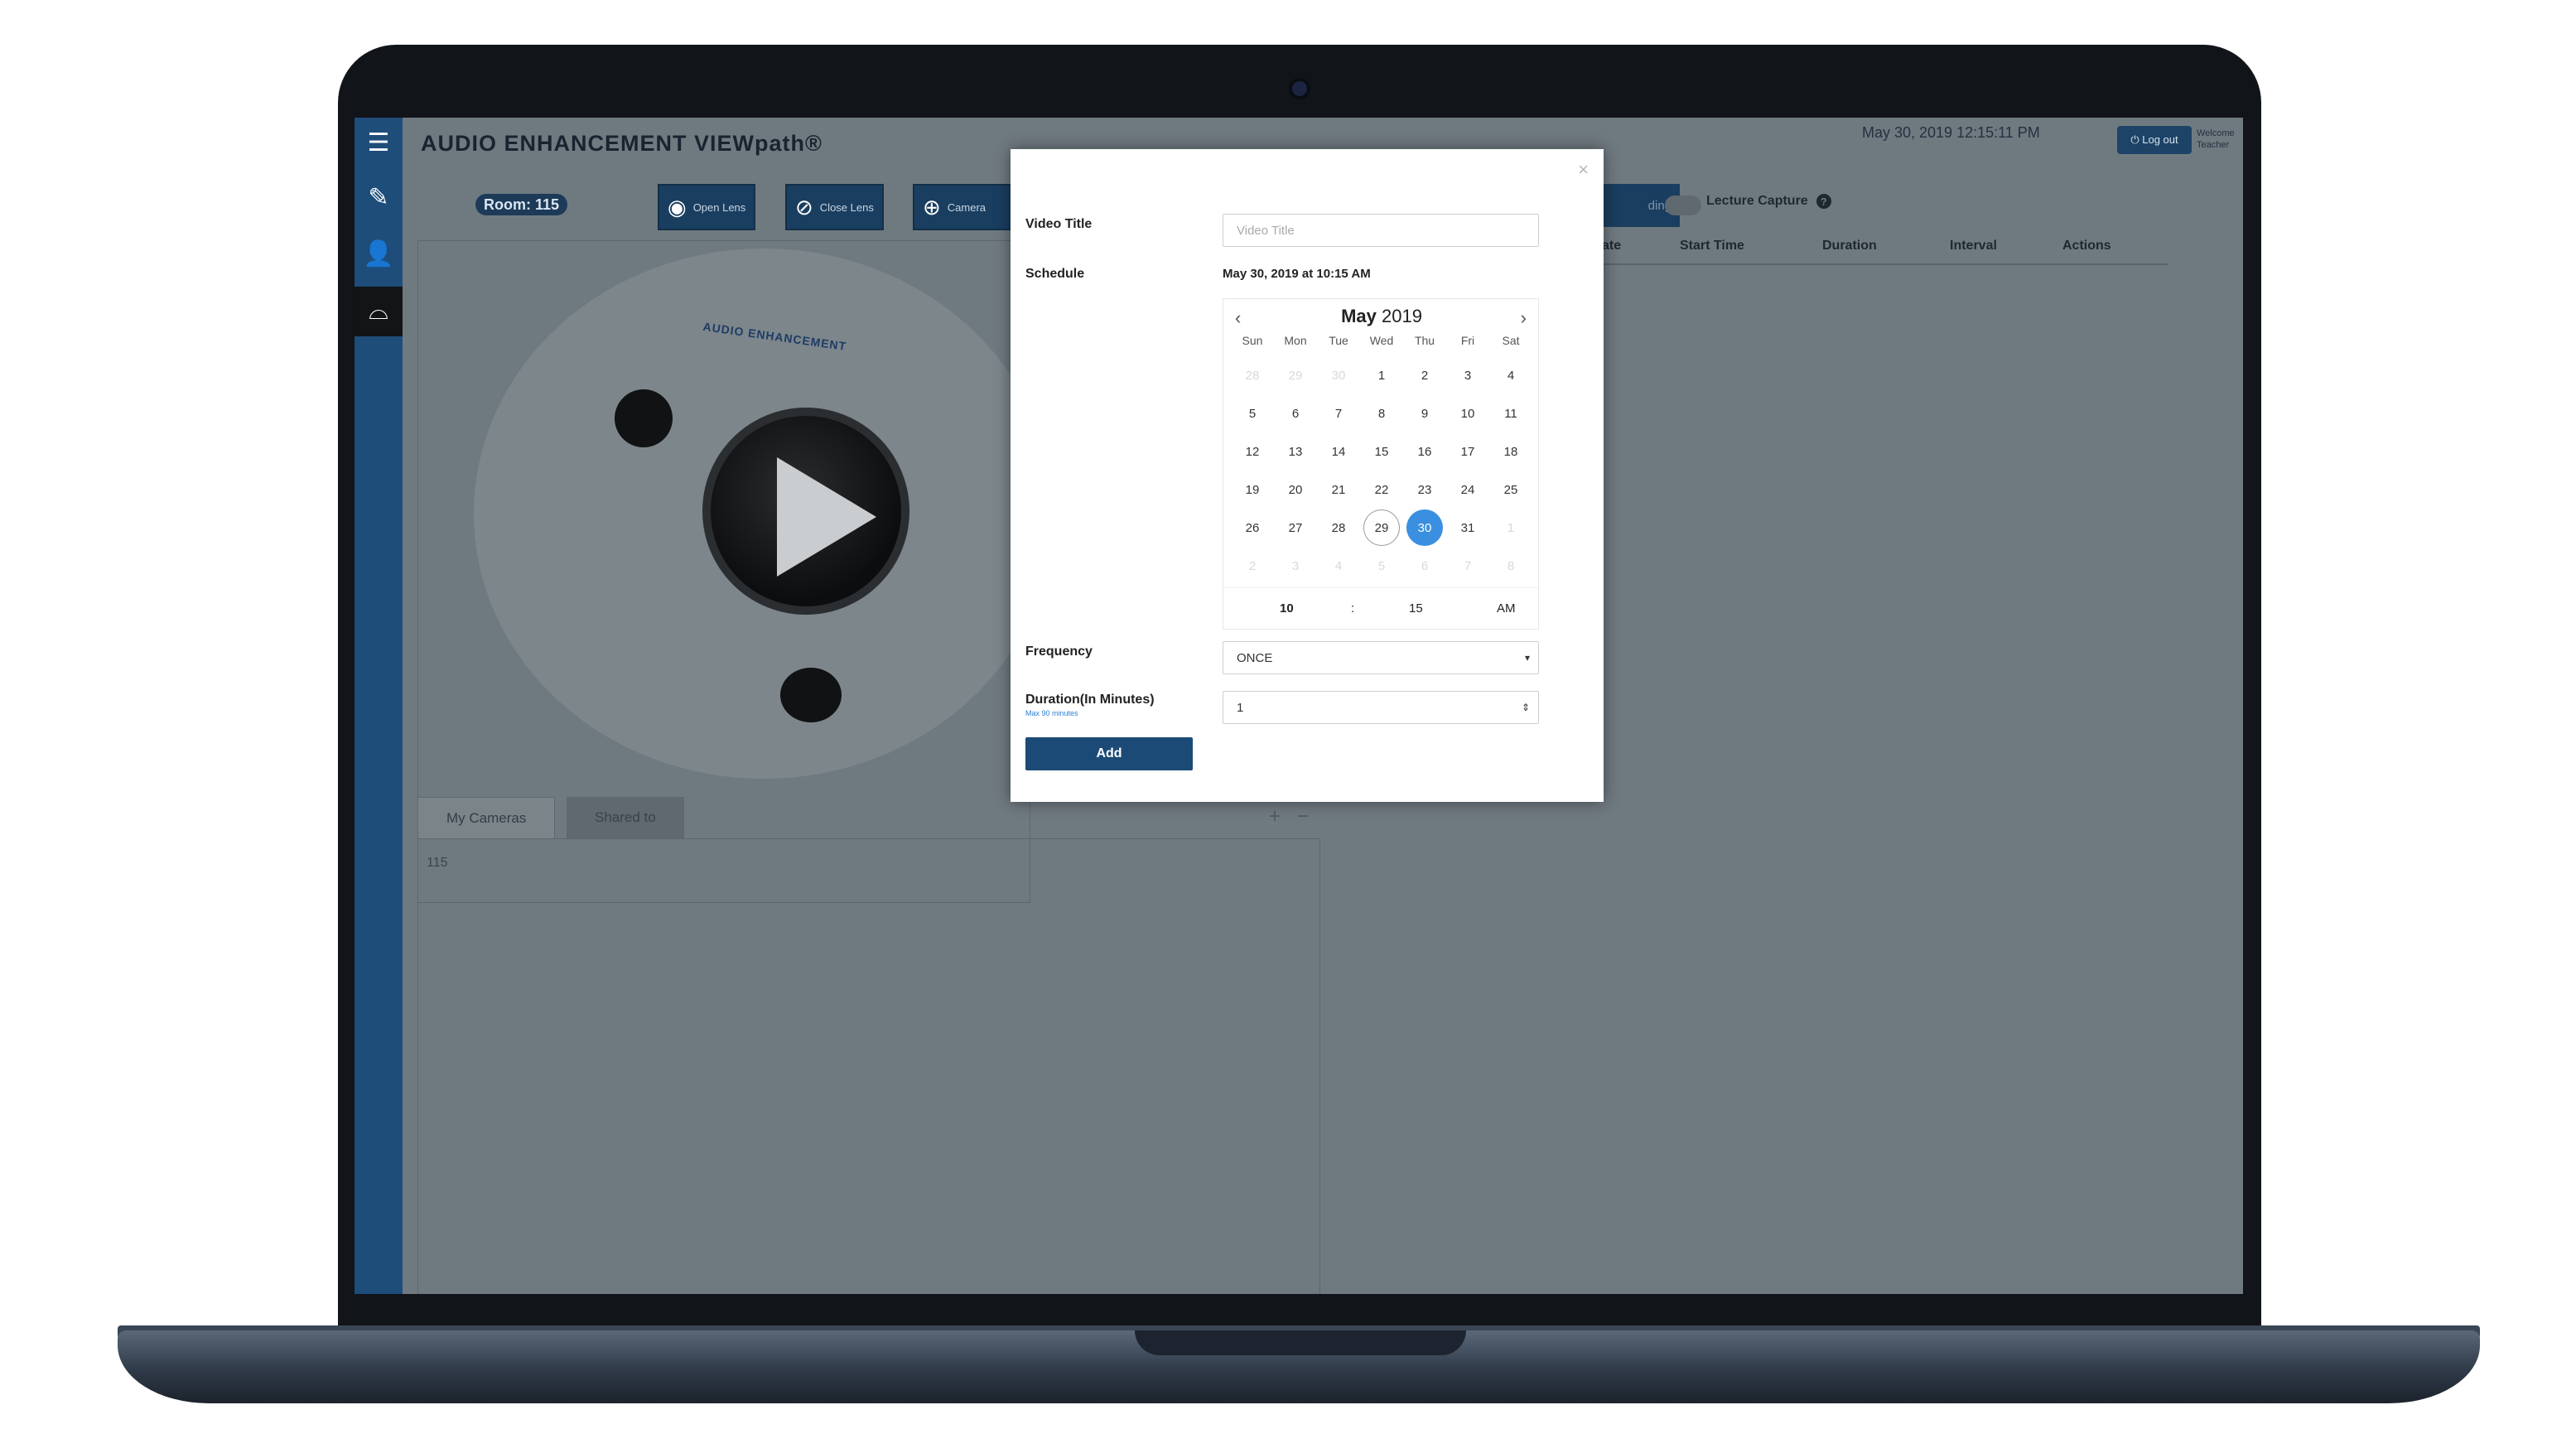  Describe the element at coordinates (707, 207) in the screenshot. I see `open-lens-button: ◉ Open Lens` at that location.